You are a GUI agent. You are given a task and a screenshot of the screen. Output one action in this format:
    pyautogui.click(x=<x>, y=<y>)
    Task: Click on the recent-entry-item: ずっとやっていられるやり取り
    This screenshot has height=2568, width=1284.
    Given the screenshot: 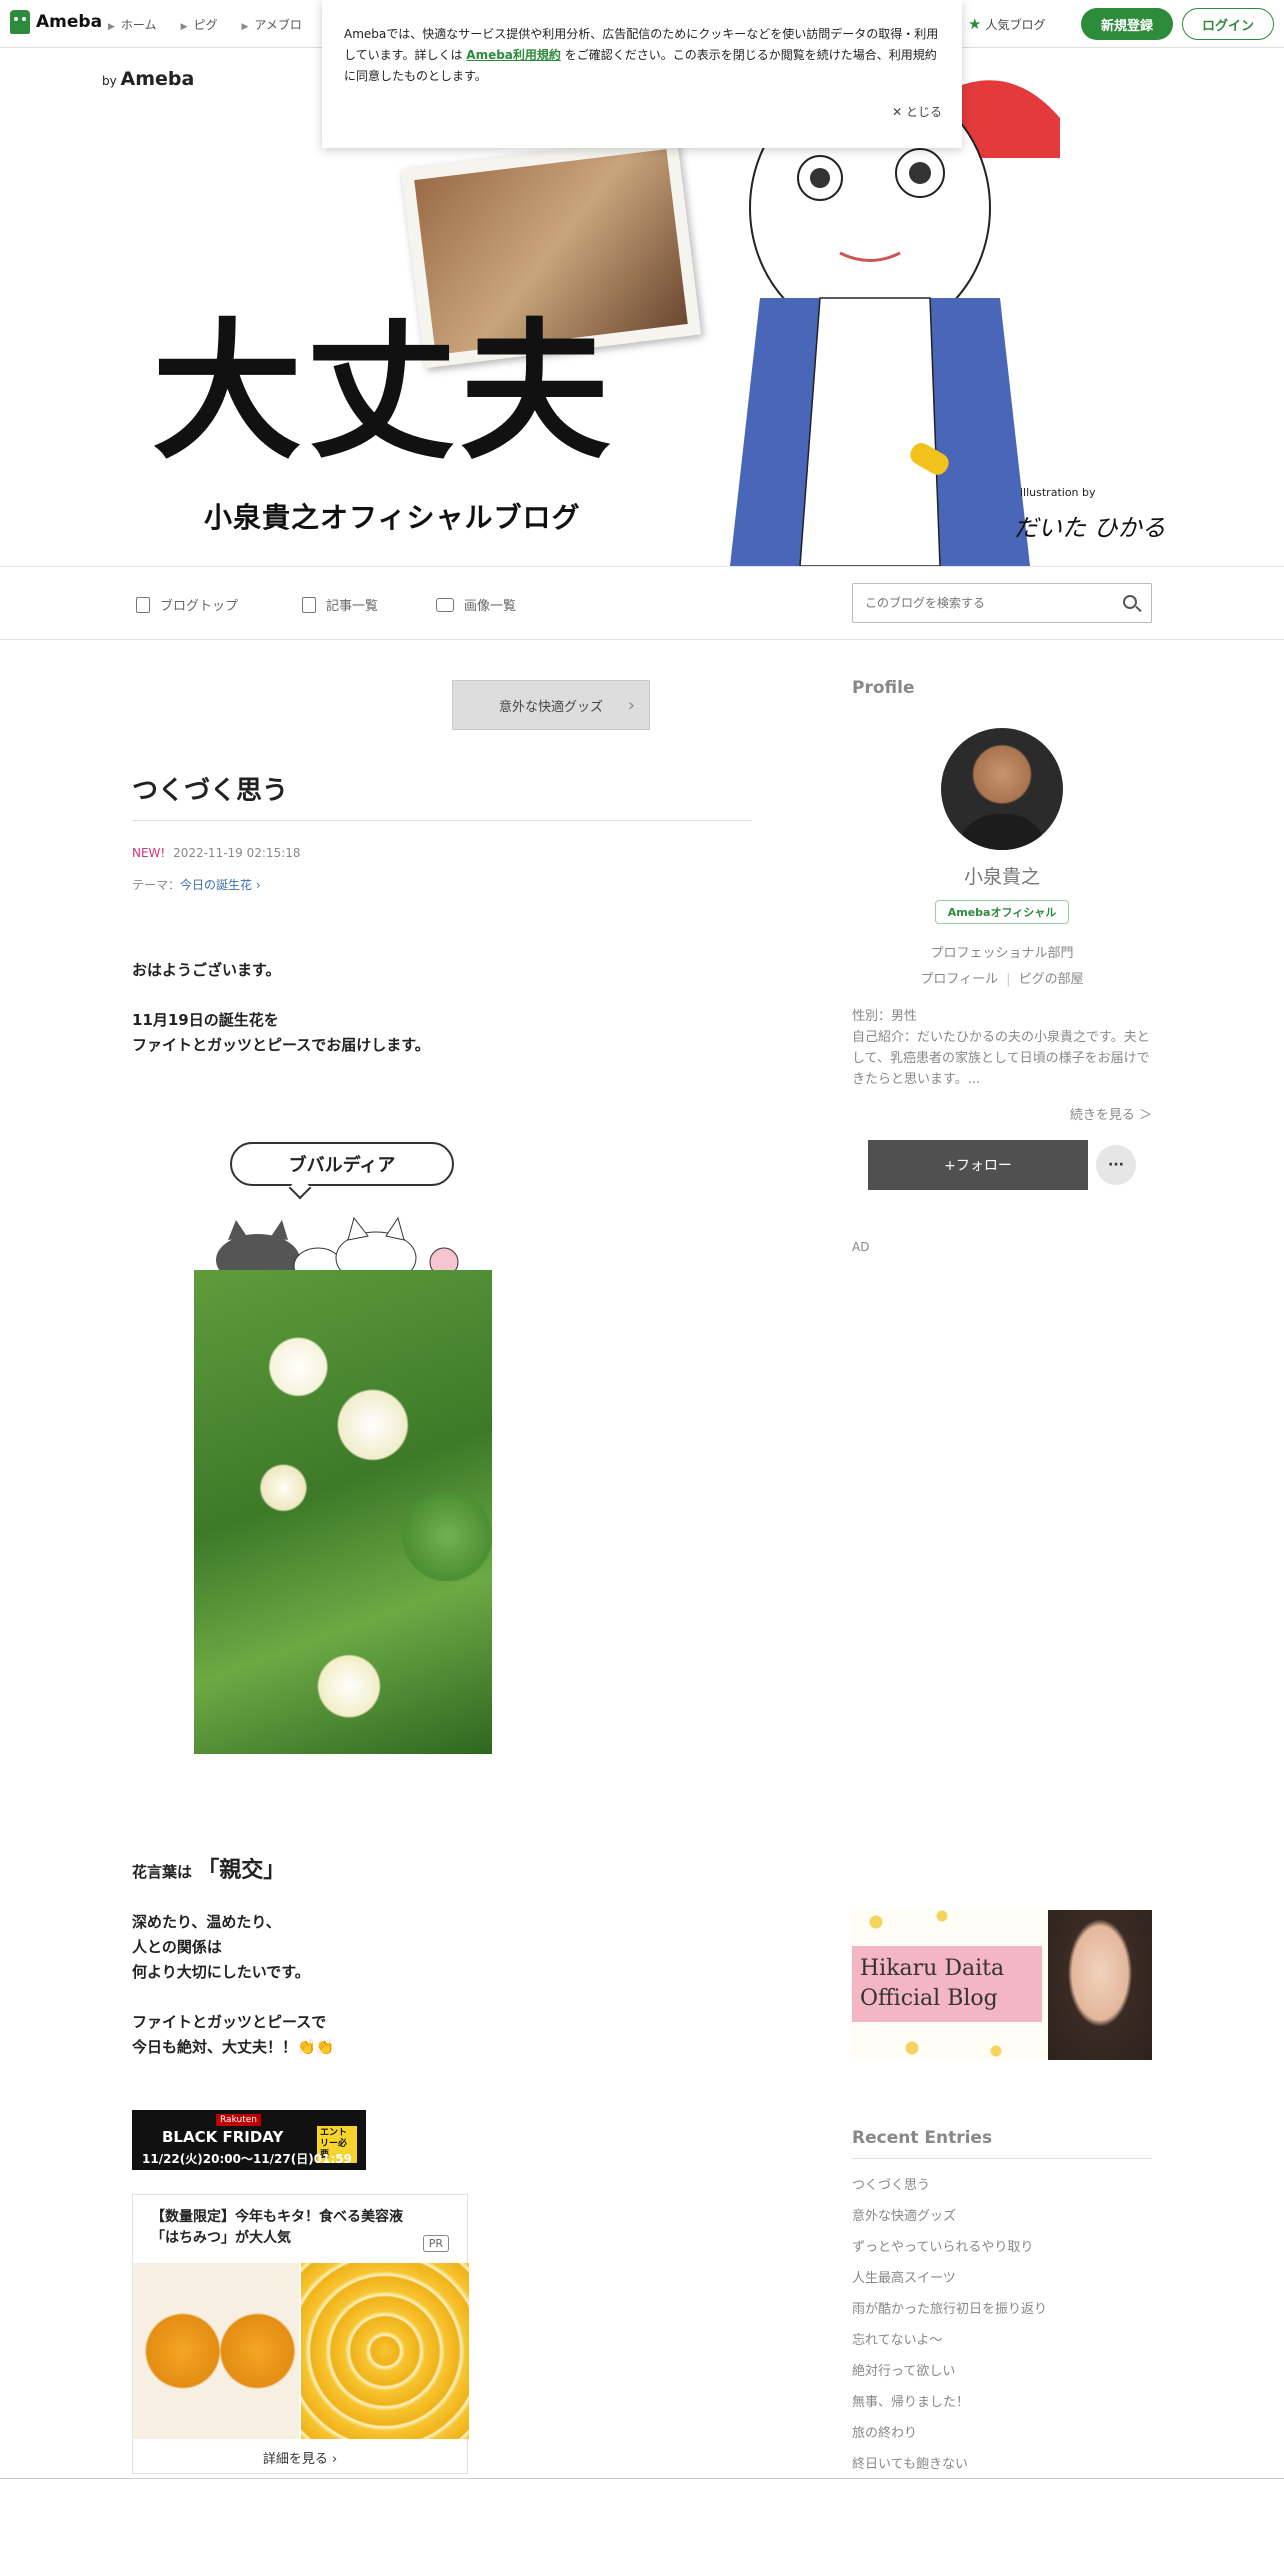 What is the action you would take?
    pyautogui.click(x=949, y=2247)
    